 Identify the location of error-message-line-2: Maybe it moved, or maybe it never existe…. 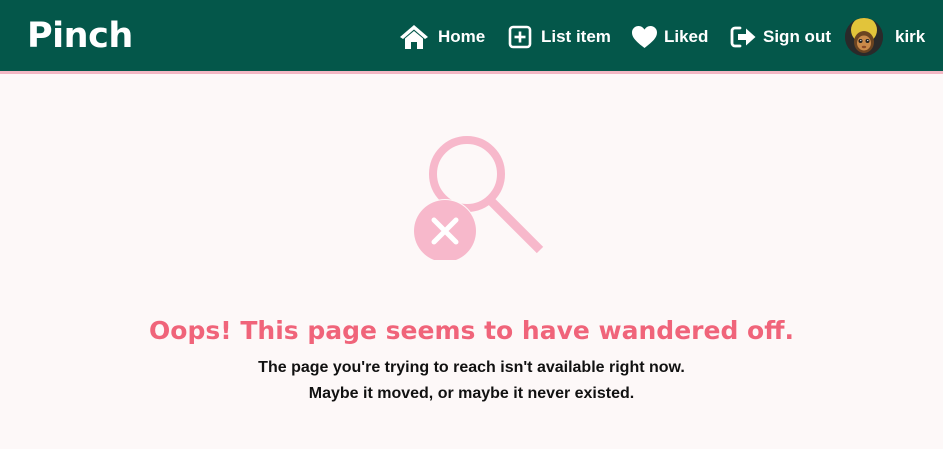
(471, 393).